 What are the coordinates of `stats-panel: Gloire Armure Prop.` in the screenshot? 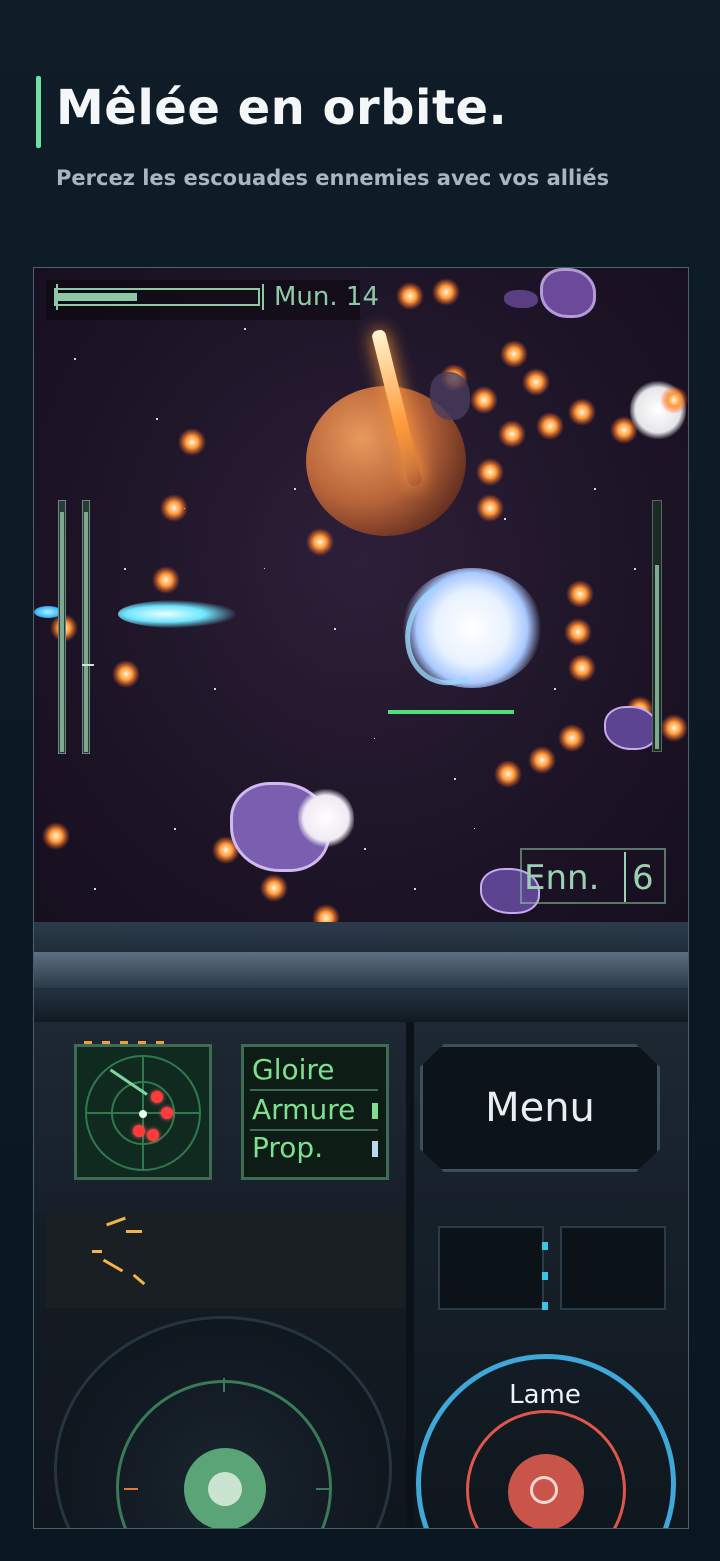 It's located at (315, 1112).